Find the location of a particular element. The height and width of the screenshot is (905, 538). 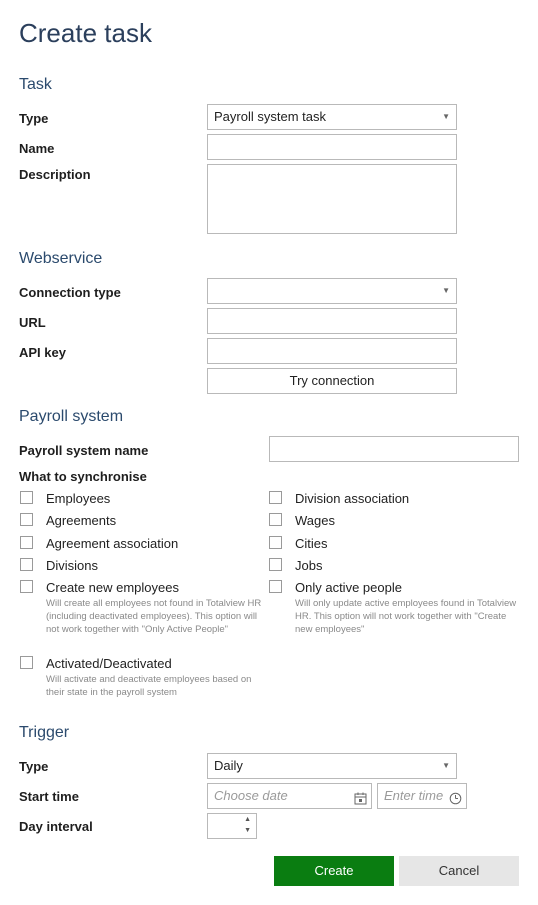

start-time-label: Start time is located at coordinates (49, 796).